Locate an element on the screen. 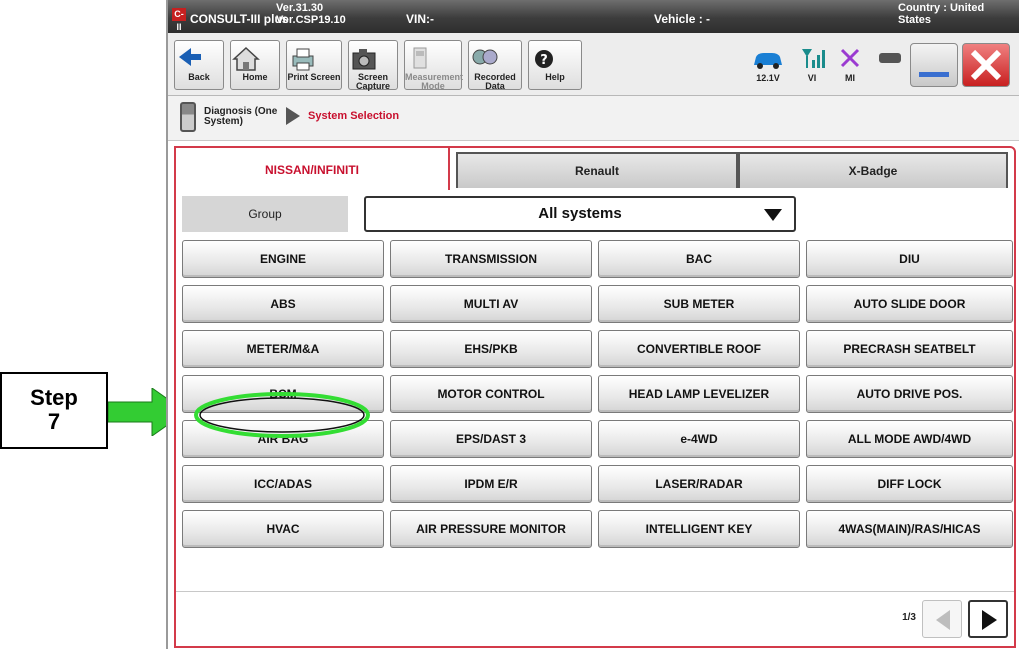 This screenshot has width=1019, height=649. measurement-mode-button: Measurement Mode is located at coordinates (434, 65).